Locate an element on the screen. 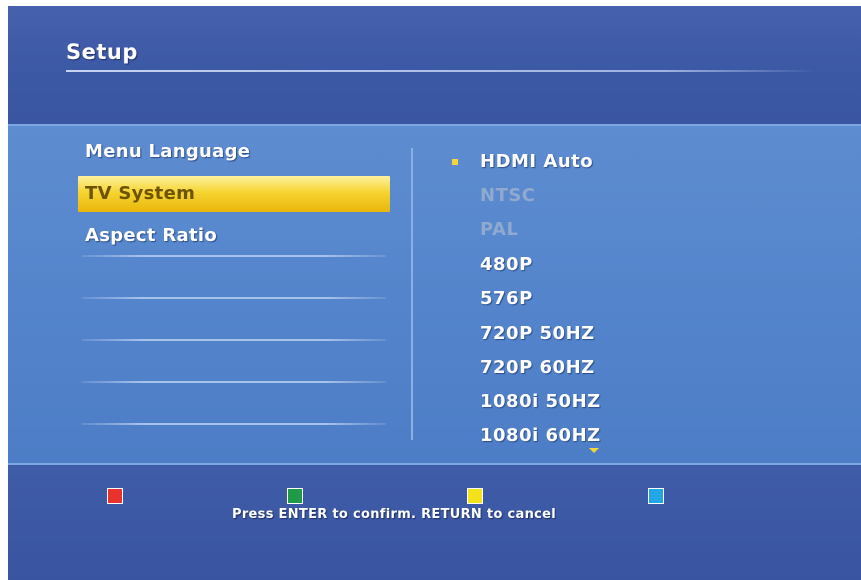 The image size is (861, 580). footer-hint: Press ENTER to confirm. RETURN to cancel is located at coordinates (394, 514).